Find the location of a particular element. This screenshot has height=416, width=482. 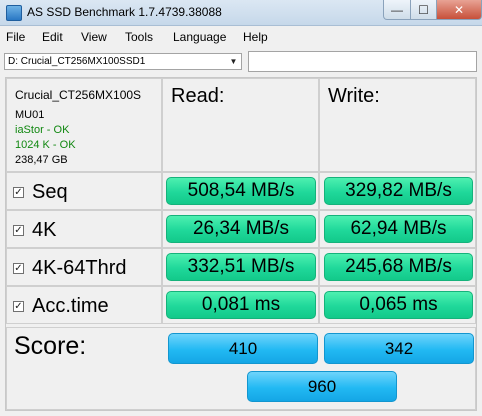

seq-read-value: 508,54 MB/s is located at coordinates (241, 191).